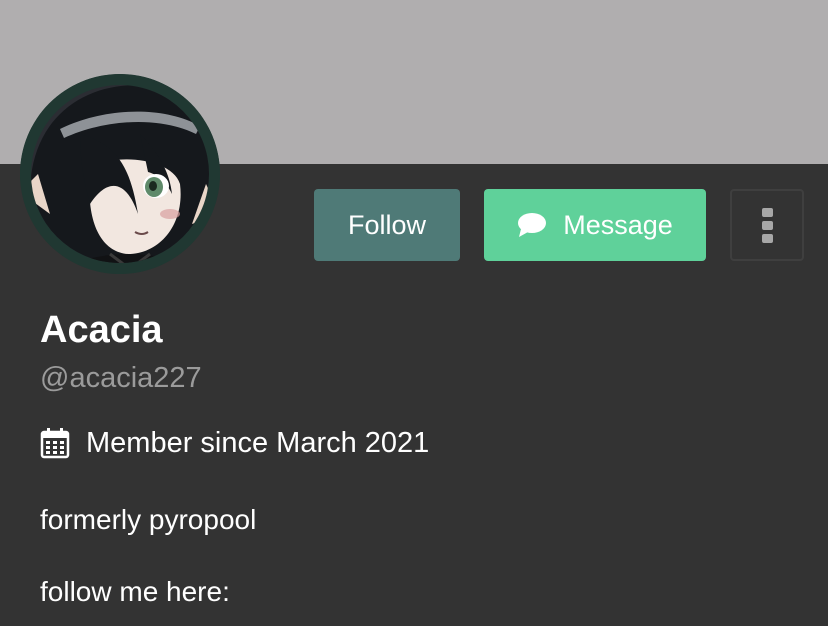 Image resolution: width=828 pixels, height=626 pixels. Describe the element at coordinates (532, 225) in the screenshot. I see `chat-bubble-icon` at that location.